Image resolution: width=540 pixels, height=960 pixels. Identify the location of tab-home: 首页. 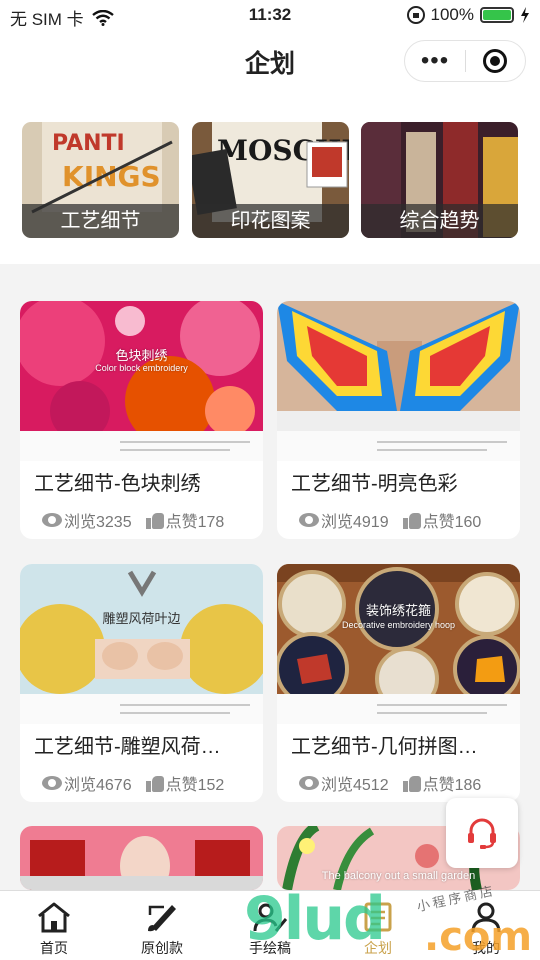
(54, 925).